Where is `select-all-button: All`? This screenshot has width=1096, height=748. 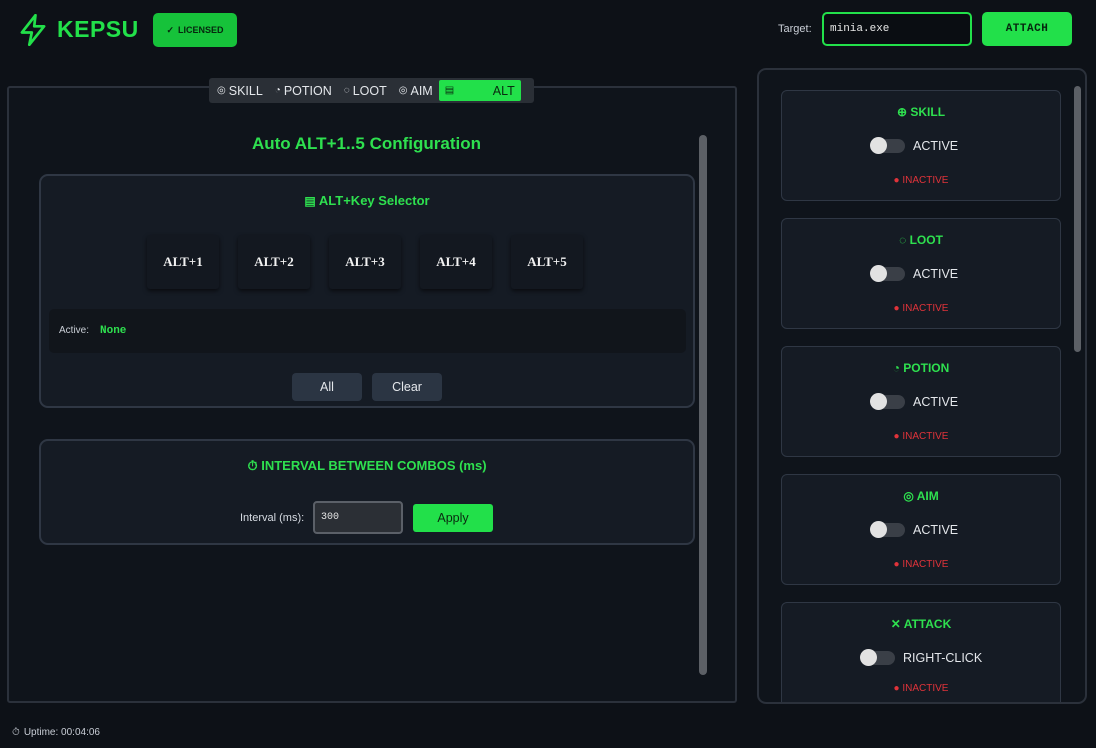
select-all-button: All is located at coordinates (327, 387).